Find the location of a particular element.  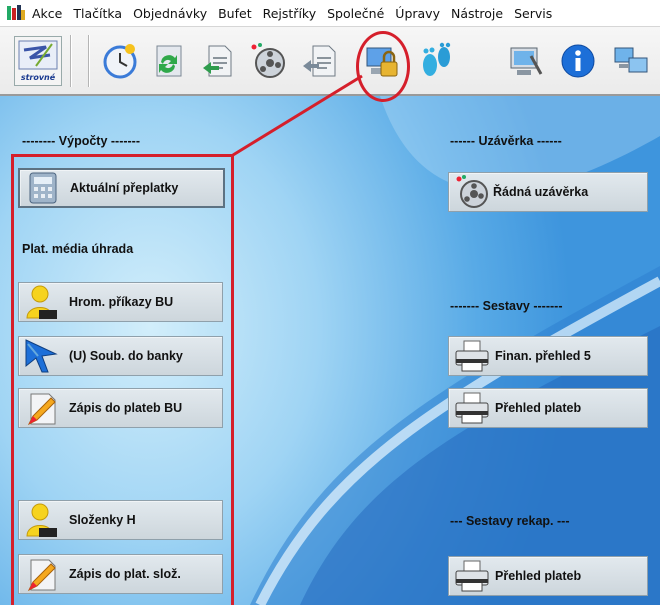

menu-upravy: Úpravy is located at coordinates (417, 13).